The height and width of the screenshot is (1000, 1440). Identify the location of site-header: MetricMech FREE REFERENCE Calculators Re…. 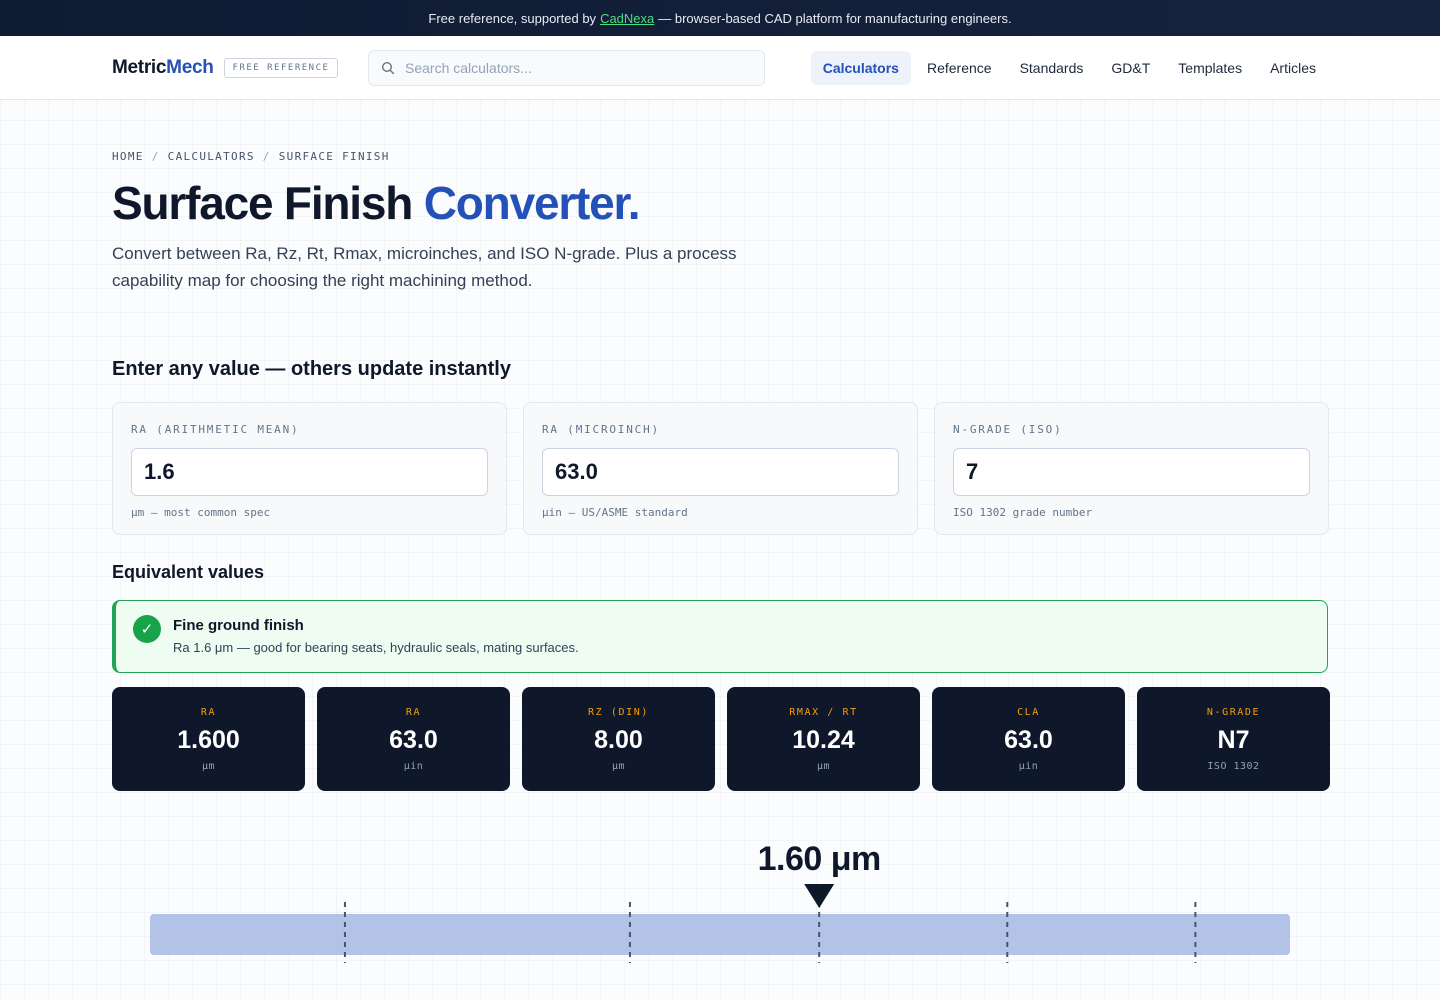
(720, 68).